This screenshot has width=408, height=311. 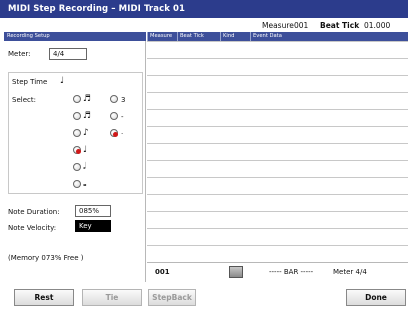 I want to click on status-bar: 001 ----- BAR ----- Meter 4/4, so click(x=277, y=271).